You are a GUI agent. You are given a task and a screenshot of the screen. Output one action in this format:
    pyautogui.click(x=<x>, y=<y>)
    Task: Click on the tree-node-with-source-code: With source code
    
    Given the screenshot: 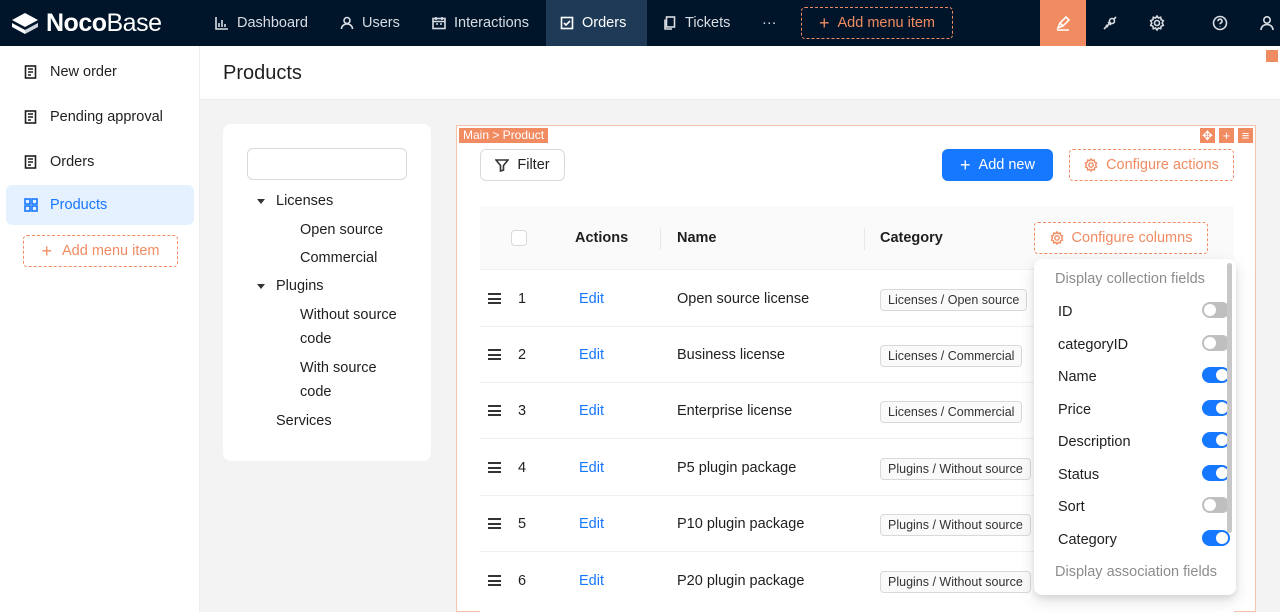 What is the action you would take?
    pyautogui.click(x=350, y=380)
    